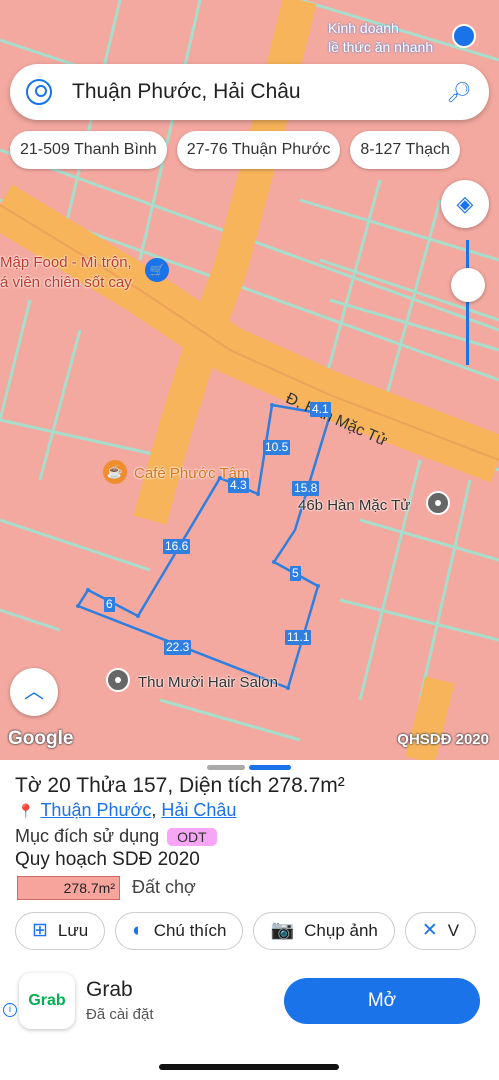 Image resolution: width=499 pixels, height=1080 pixels. Describe the element at coordinates (363, 28) in the screenshot. I see `top-ad-line1: Kinh doanh` at that location.